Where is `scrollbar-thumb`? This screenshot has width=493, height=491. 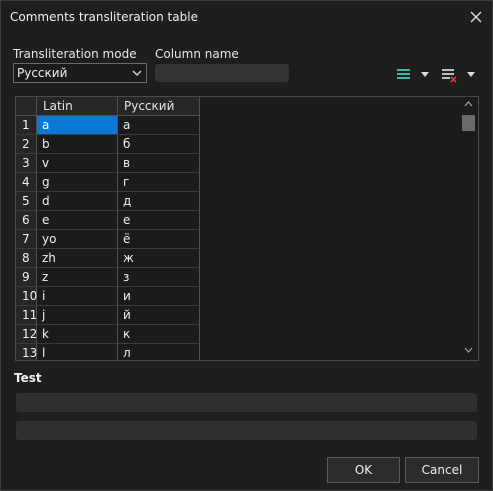 scrollbar-thumb is located at coordinates (468, 123).